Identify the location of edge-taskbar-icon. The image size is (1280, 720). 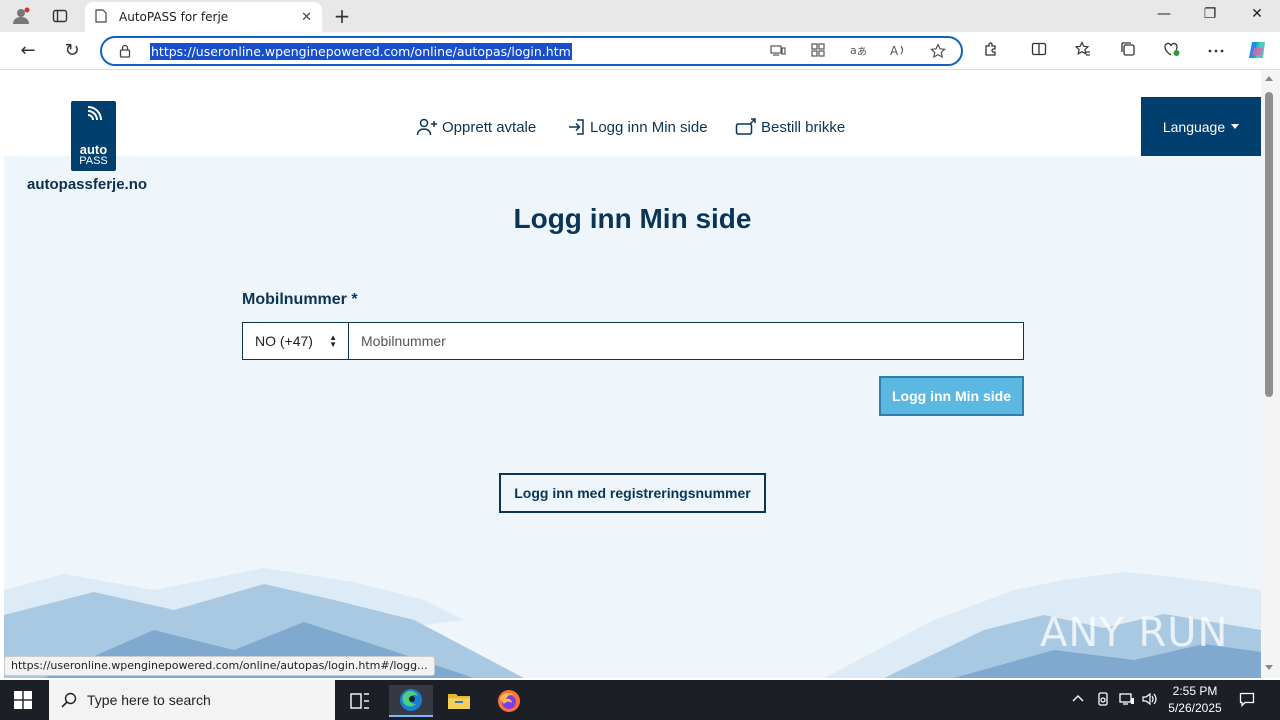
(411, 701).